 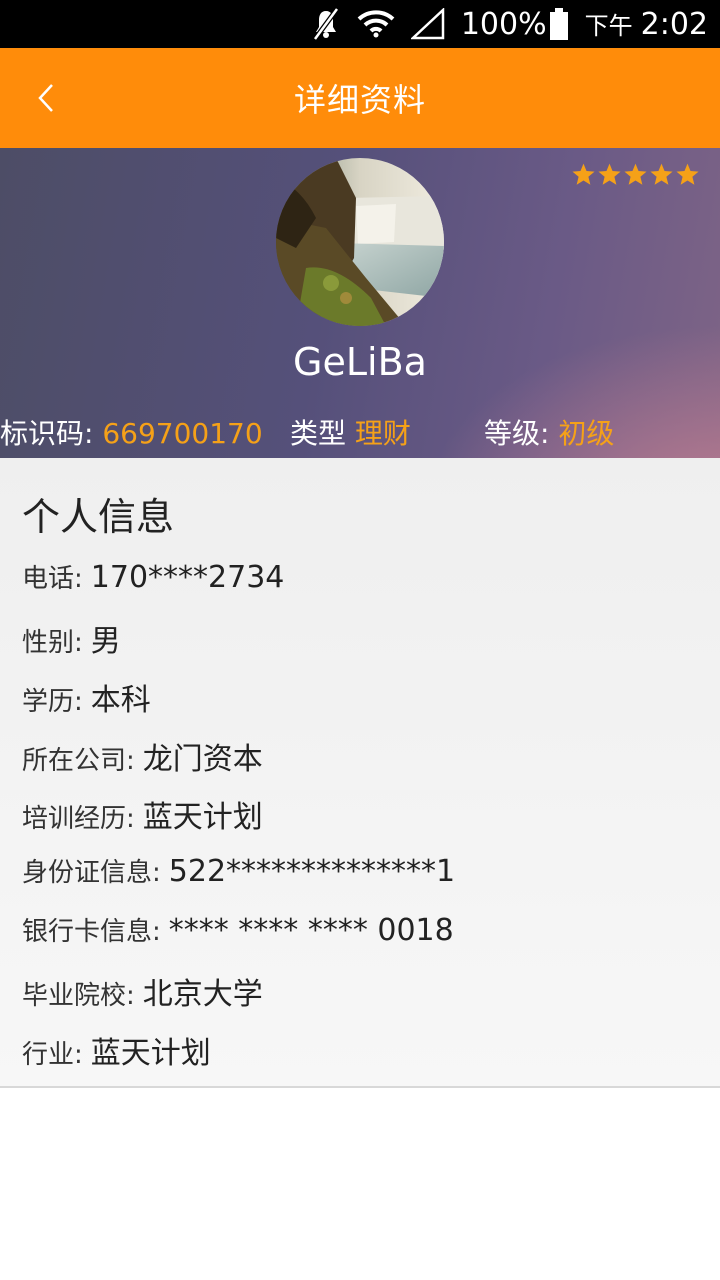 I want to click on info-value: **** **** **** 0018, so click(x=311, y=930).